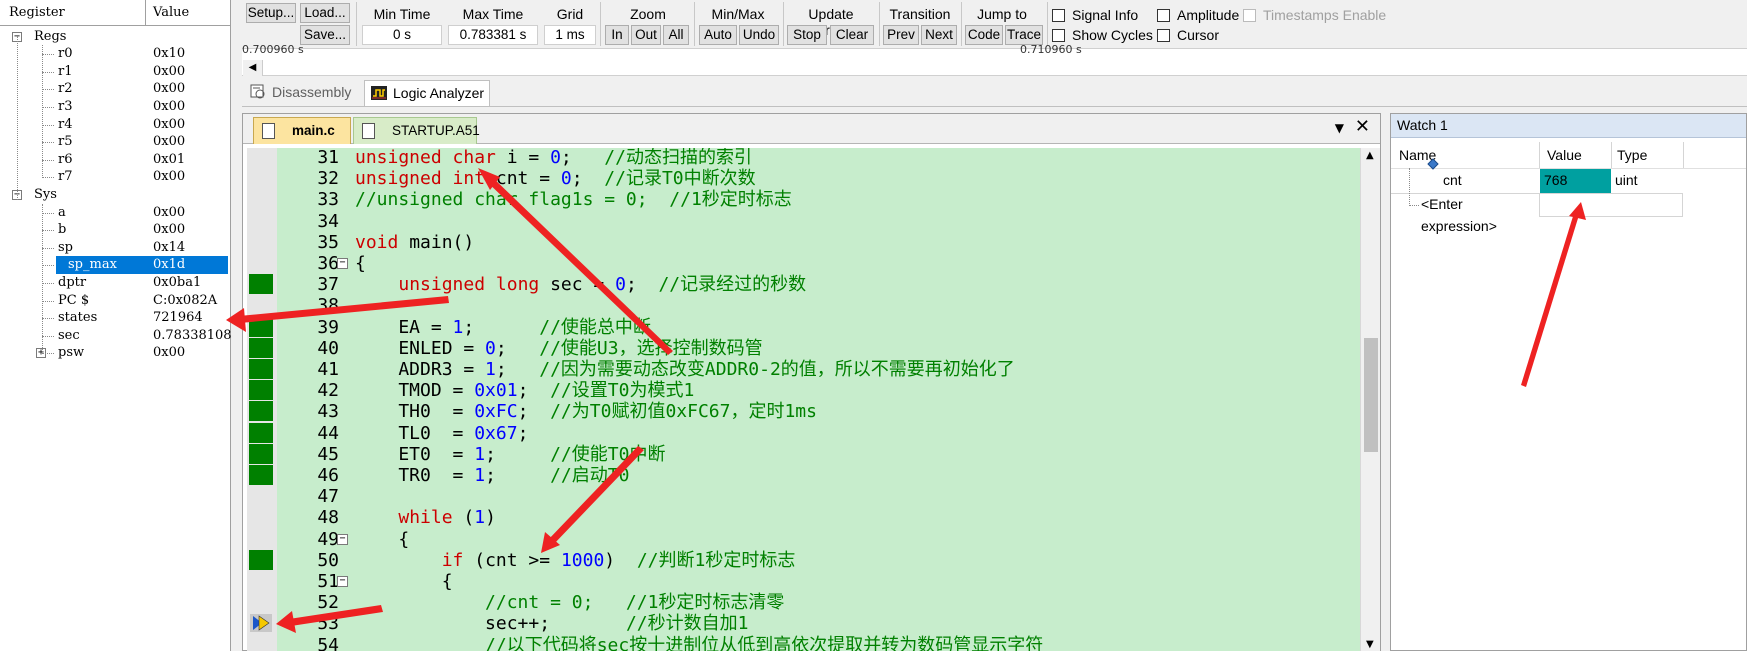 The image size is (1747, 651). Describe the element at coordinates (994, 59) in the screenshot. I see `waveform-strip: 0.700960 s 0.710960 s ◀` at that location.